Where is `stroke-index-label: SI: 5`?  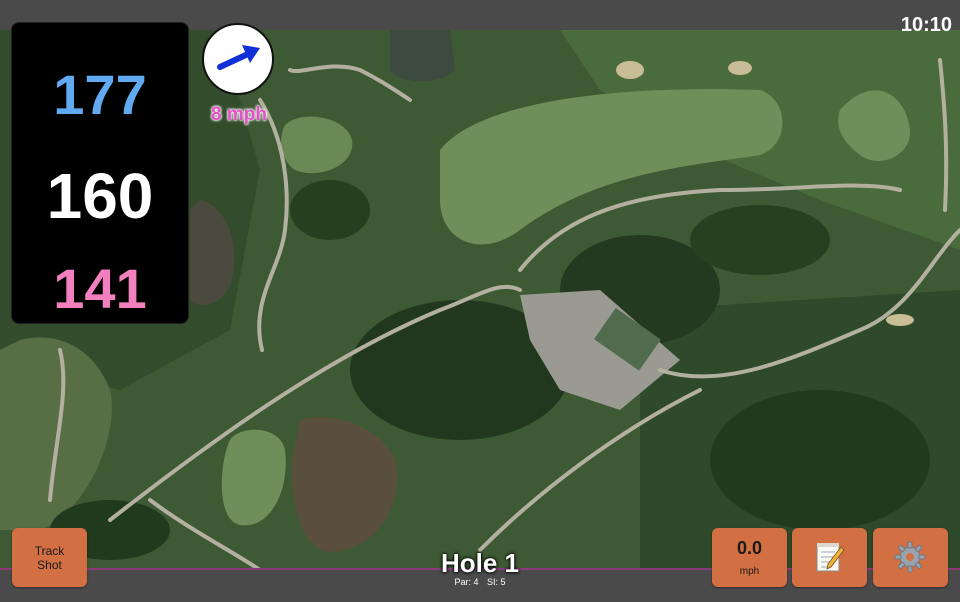
stroke-index-label: SI: 5 is located at coordinates (496, 582).